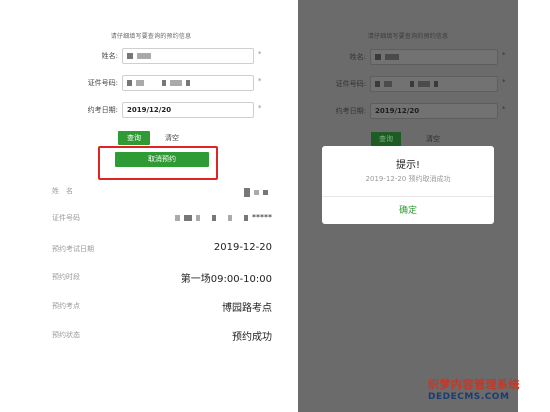 The width and height of the screenshot is (550, 412). I want to click on info-row-name: 姓 名, so click(151, 192).